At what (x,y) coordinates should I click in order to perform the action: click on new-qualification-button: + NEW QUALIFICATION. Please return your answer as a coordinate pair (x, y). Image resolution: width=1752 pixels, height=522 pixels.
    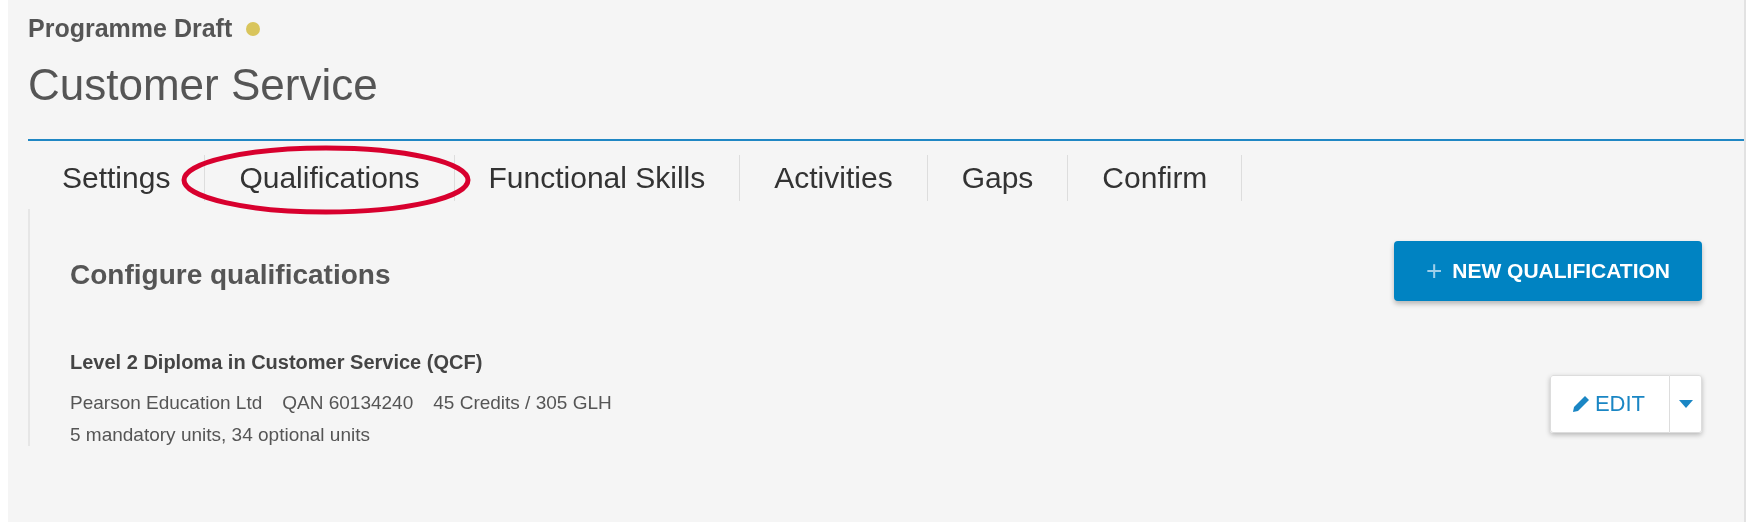
    Looking at the image, I should click on (1547, 271).